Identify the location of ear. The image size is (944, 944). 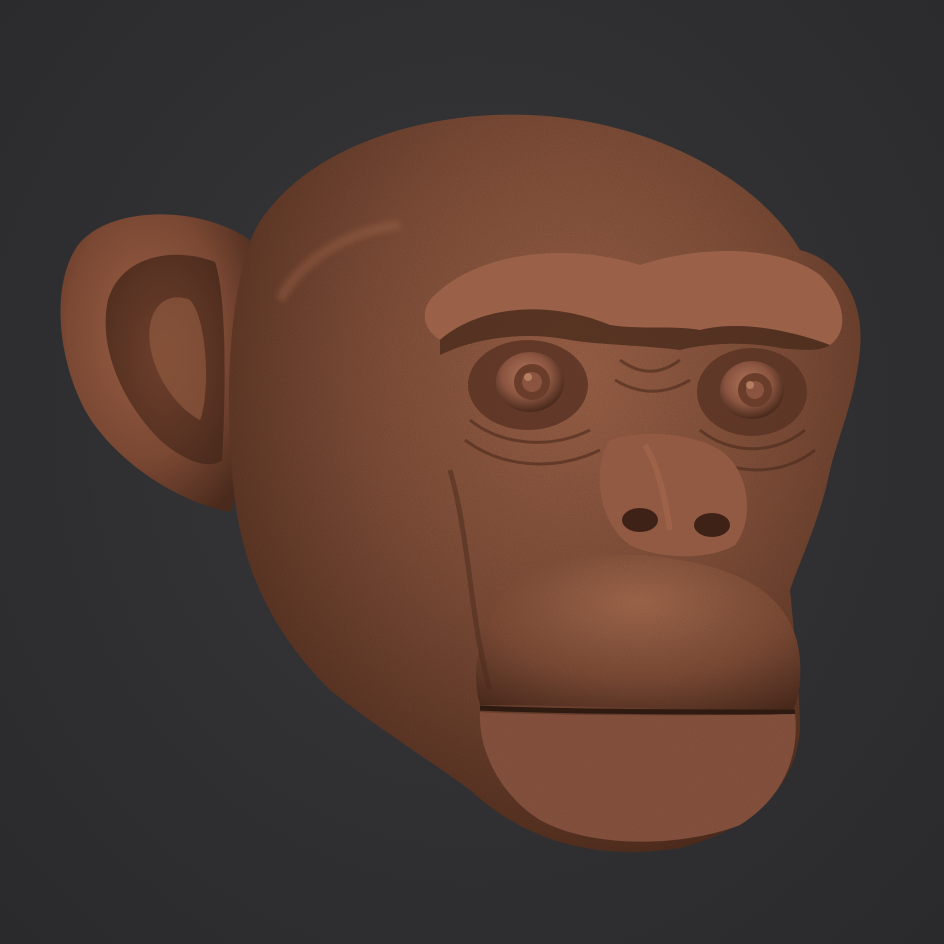
(155, 363).